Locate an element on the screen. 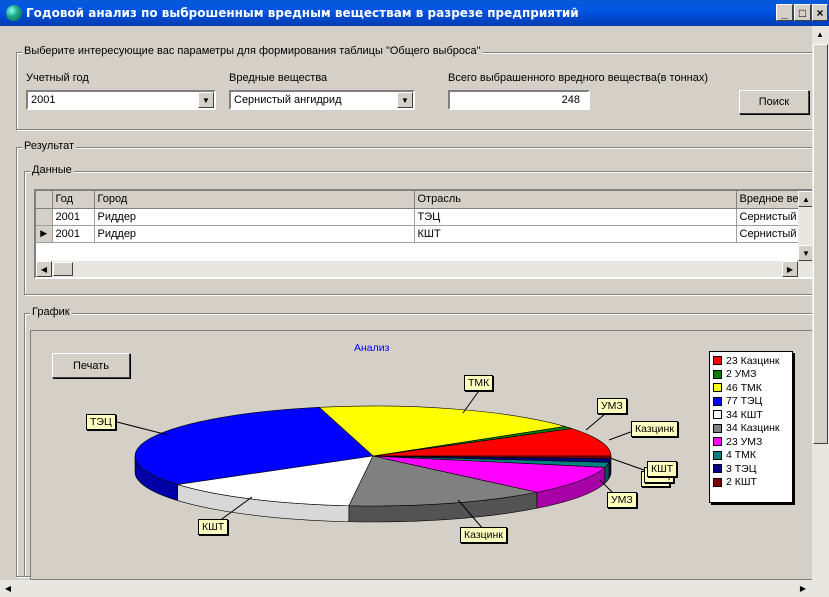 Image resolution: width=829 pixels, height=597 pixels. legend-item: 34 КШТ is located at coordinates (751, 415).